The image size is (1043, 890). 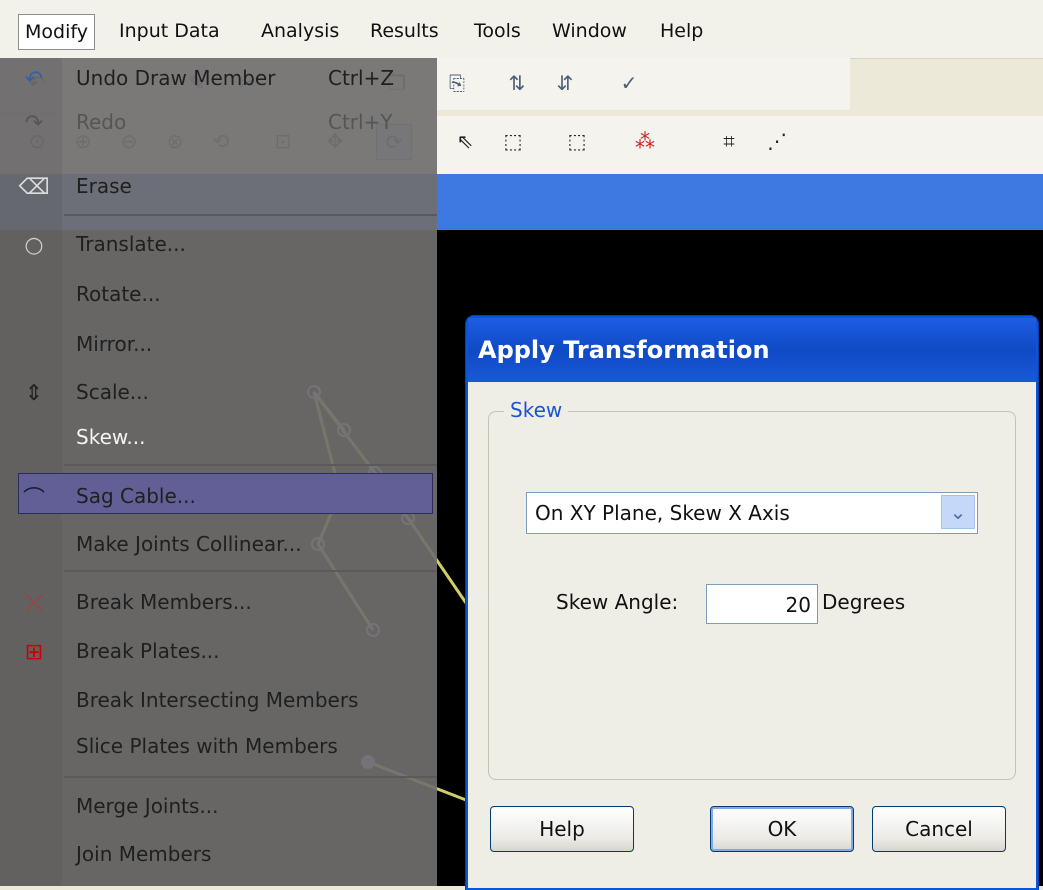 I want to click on plane-axis-select: On XY Plane, Skew X Axis ⌄, so click(x=752, y=513).